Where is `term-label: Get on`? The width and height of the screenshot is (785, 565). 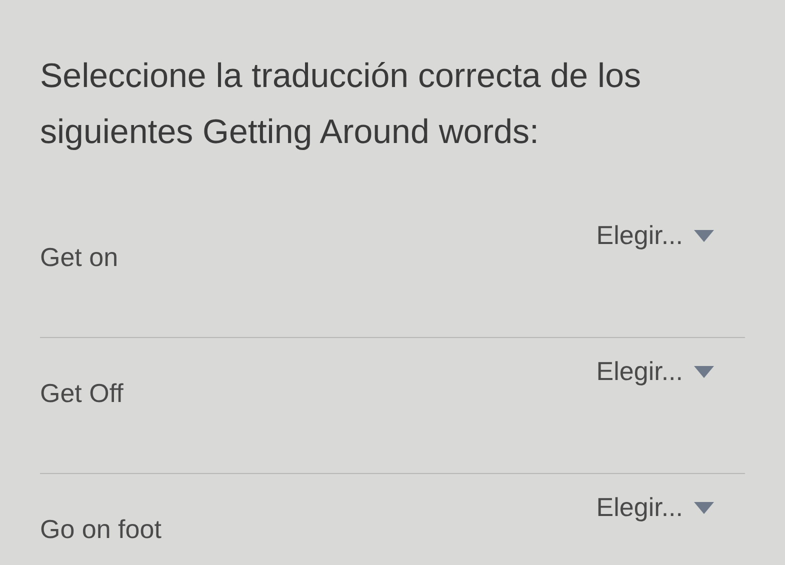 term-label: Get on is located at coordinates (79, 257).